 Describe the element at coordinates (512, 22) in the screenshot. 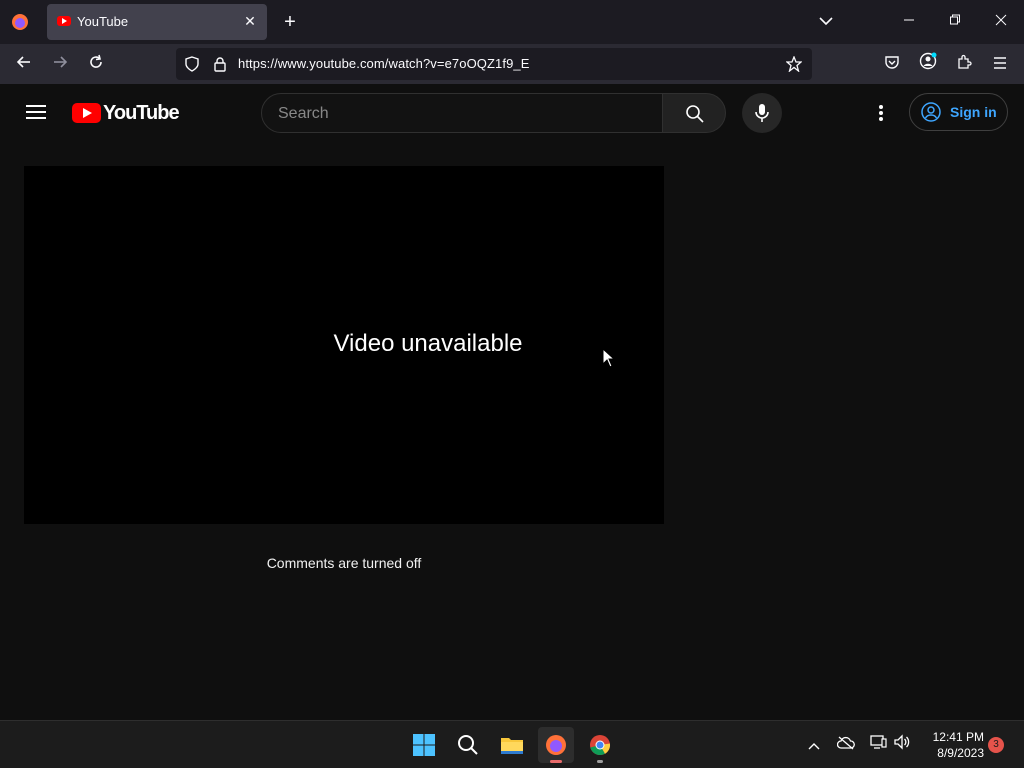

I see `browser-tab-bar: YouTube ✕ +` at that location.